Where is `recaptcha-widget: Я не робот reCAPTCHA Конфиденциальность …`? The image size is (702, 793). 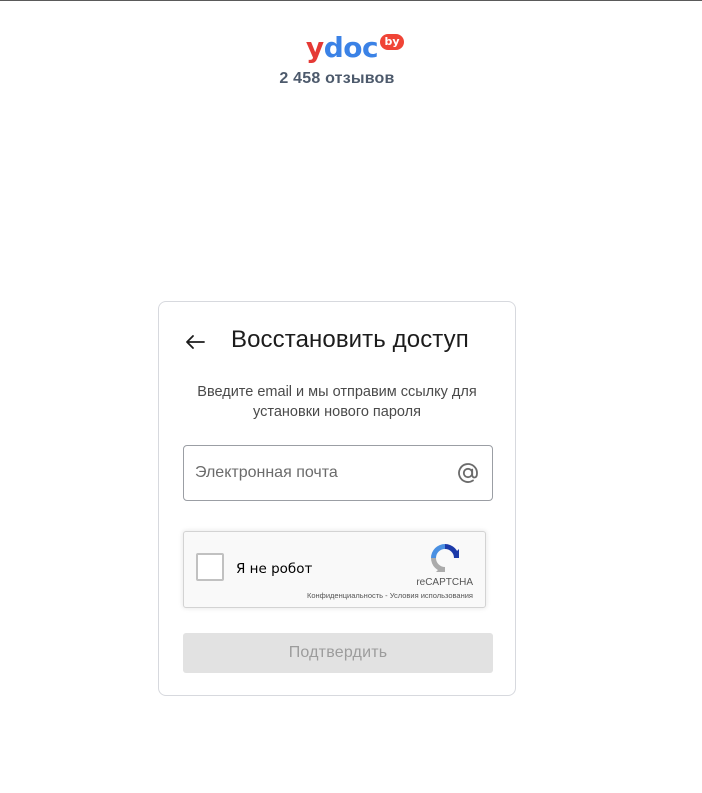
recaptcha-widget: Я не робот reCAPTCHA Конфиденциальность … is located at coordinates (334, 569).